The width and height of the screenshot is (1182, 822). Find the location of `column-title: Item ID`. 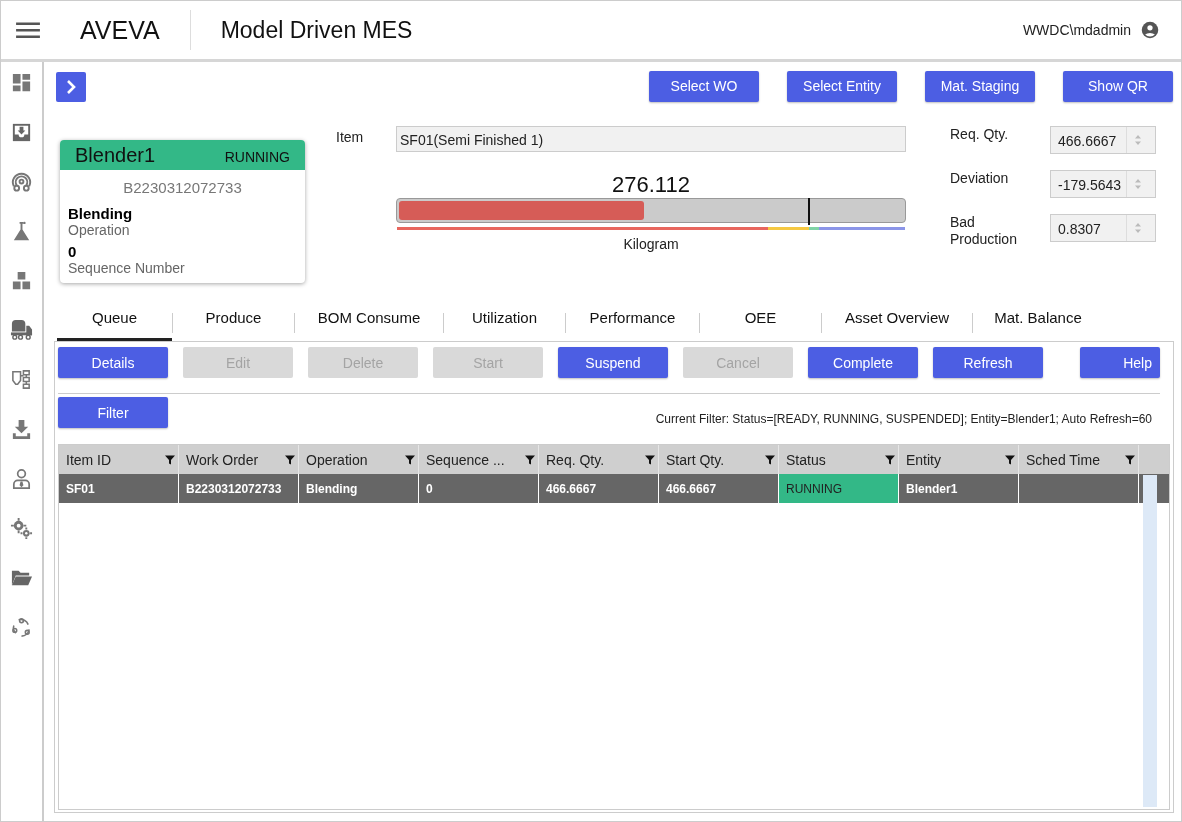

column-title: Item ID is located at coordinates (89, 459).